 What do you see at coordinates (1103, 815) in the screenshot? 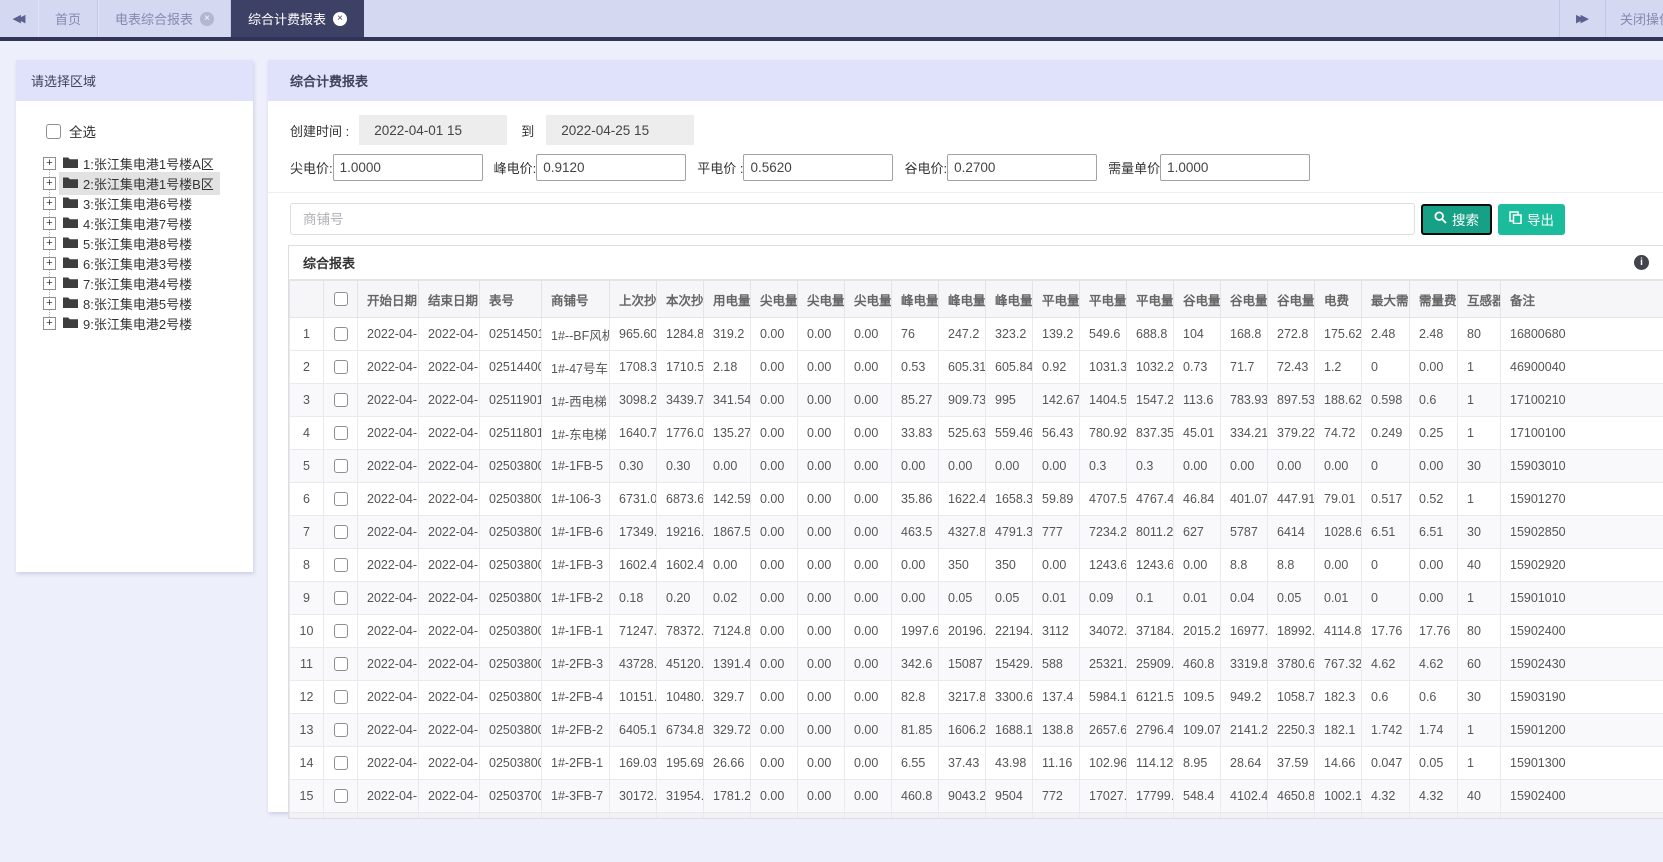
I see `cell` at bounding box center [1103, 815].